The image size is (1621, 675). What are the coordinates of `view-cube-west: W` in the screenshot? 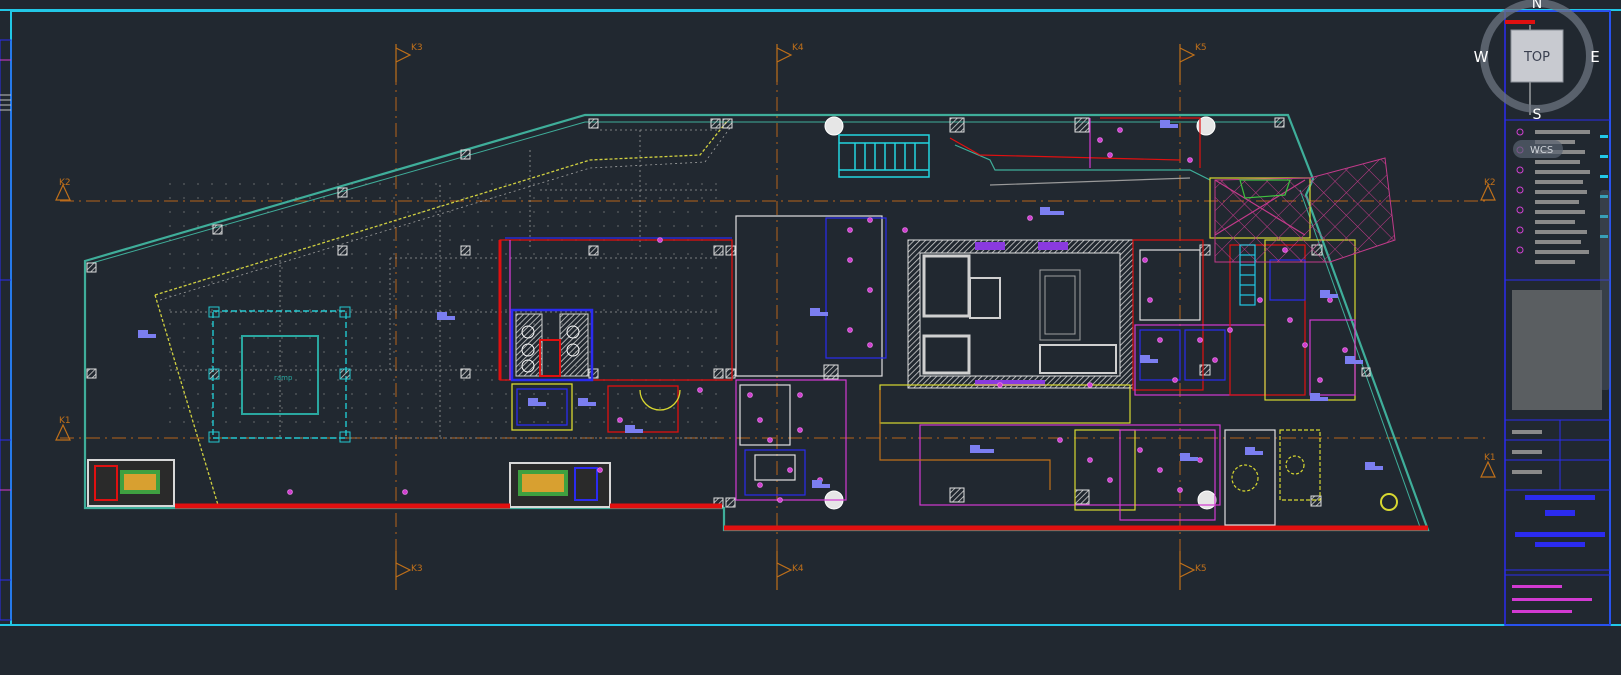 It's located at (1481, 57).